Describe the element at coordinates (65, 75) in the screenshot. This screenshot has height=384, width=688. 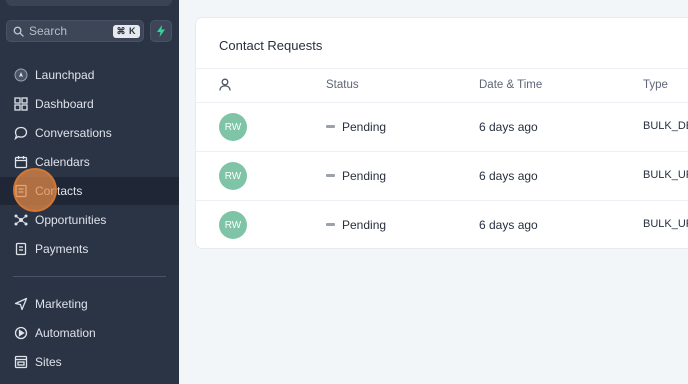
I see `sidebar-item-label: Launchpad` at that location.